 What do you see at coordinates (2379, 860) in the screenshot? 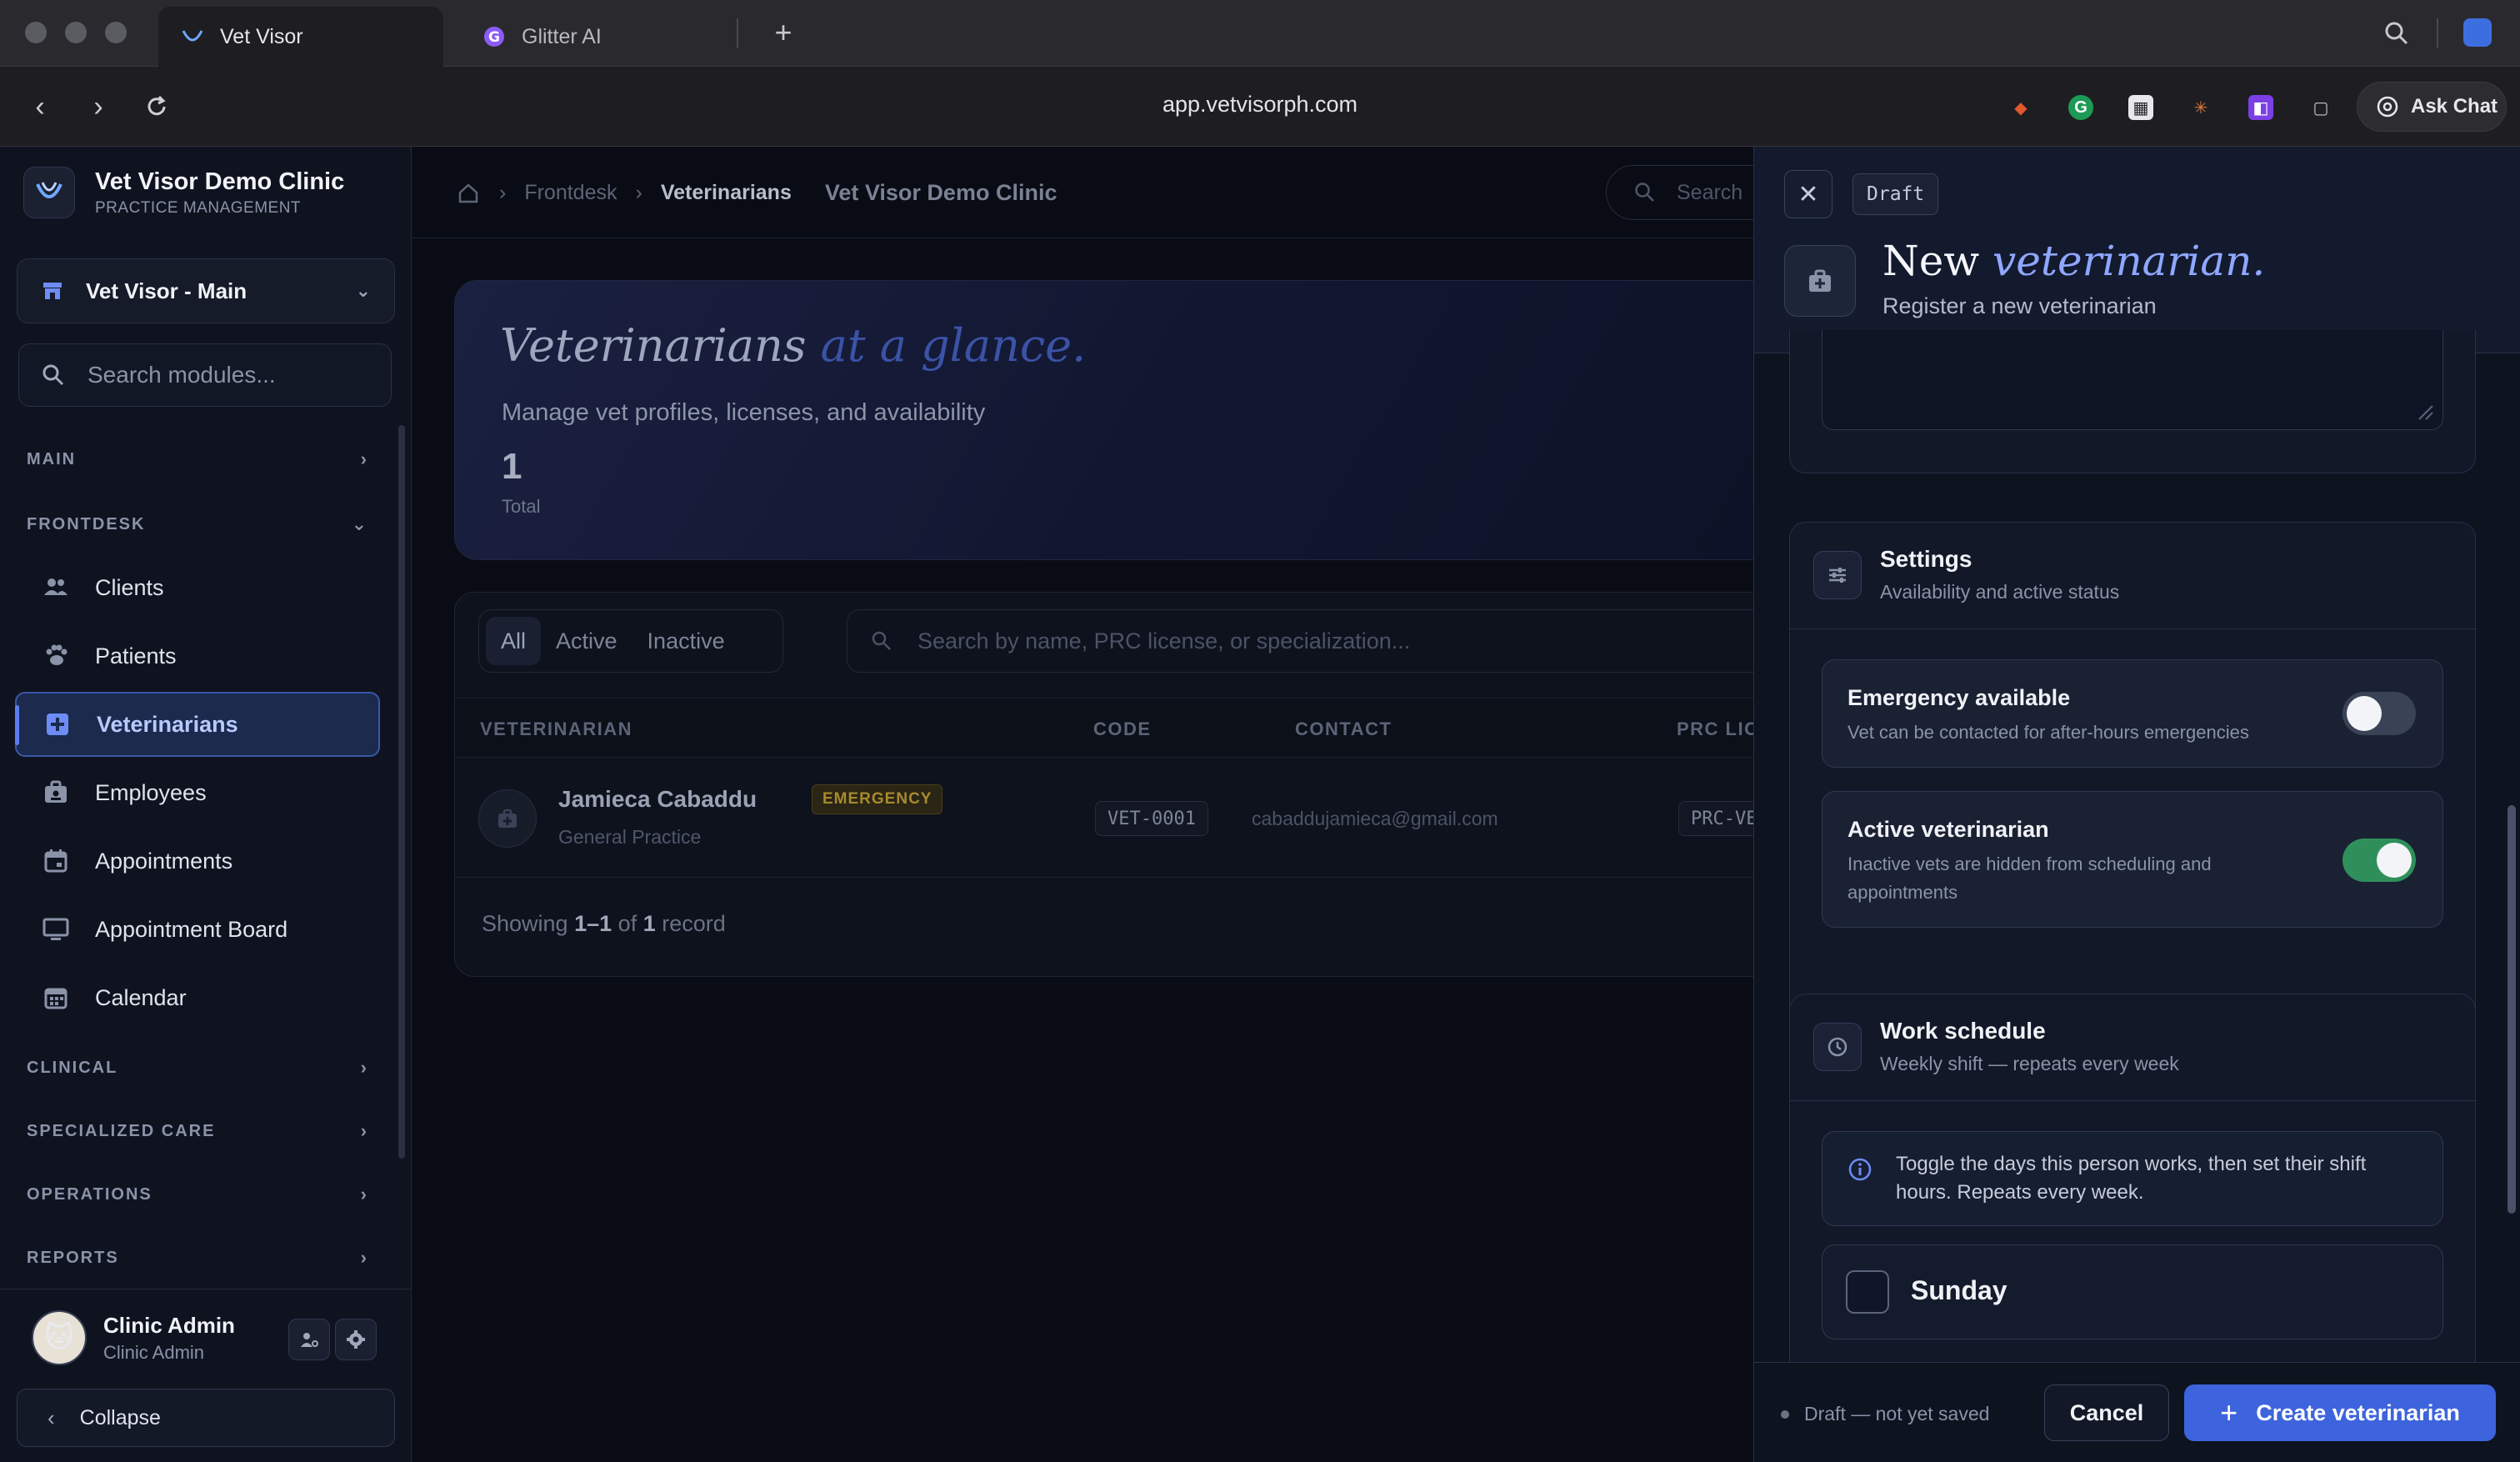
I see `active-veterinarian-toggle` at bounding box center [2379, 860].